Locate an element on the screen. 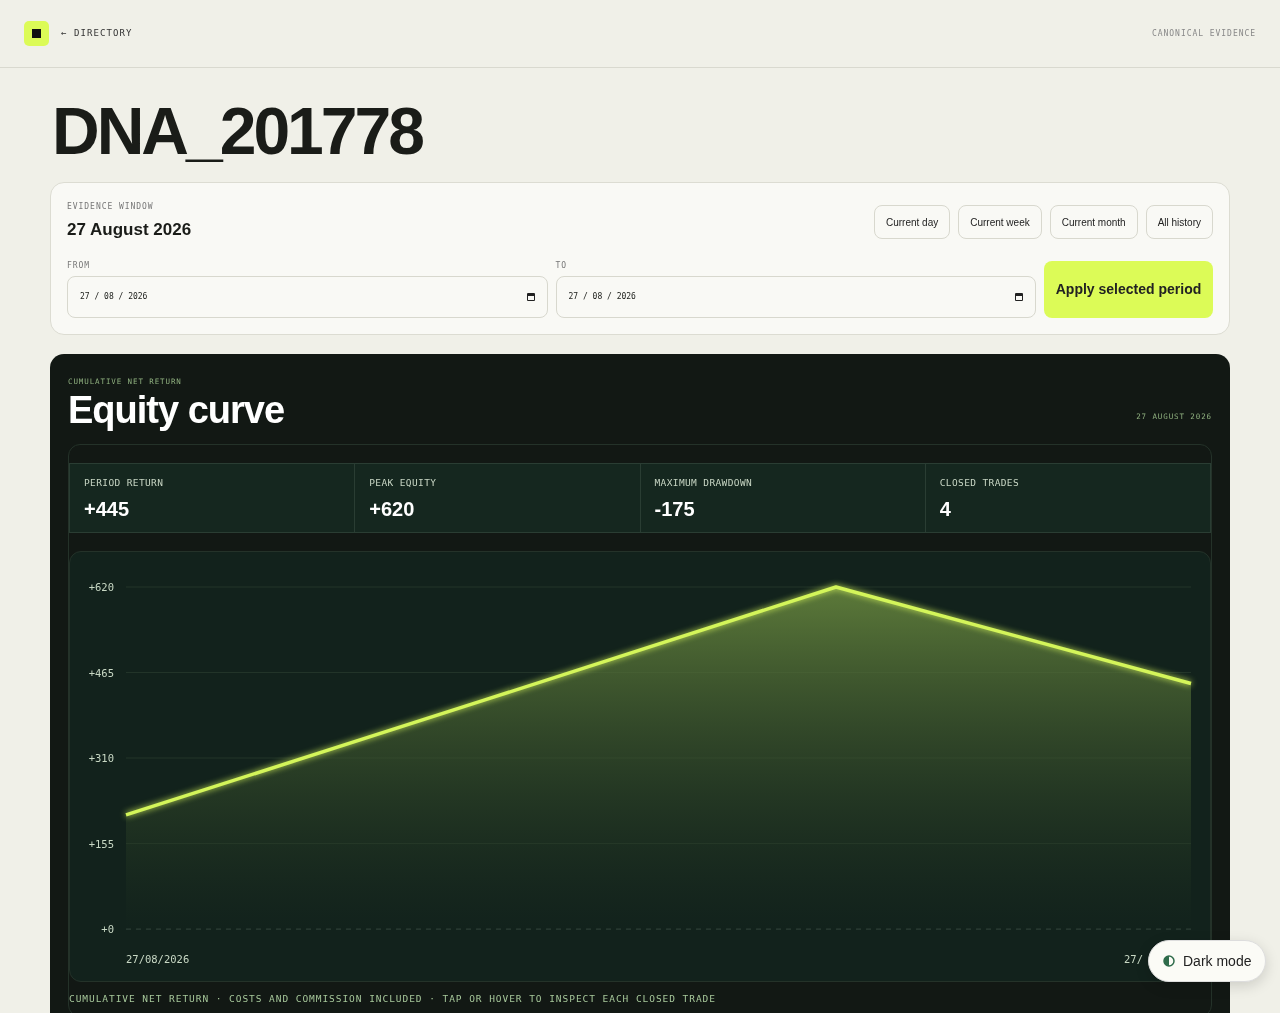 The width and height of the screenshot is (1280, 1013). section-label: EVIDENCE WINDOW is located at coordinates (111, 207).